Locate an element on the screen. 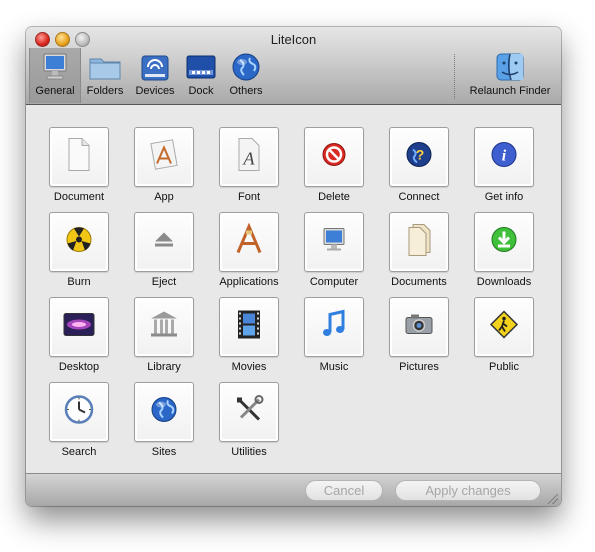  toolbar-folders-label: Folders is located at coordinates (105, 91).